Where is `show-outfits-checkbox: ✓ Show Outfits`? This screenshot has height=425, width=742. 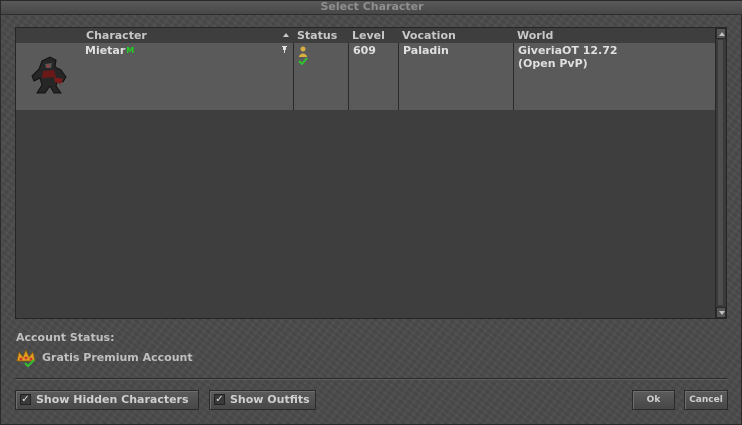
show-outfits-checkbox: ✓ Show Outfits is located at coordinates (262, 400).